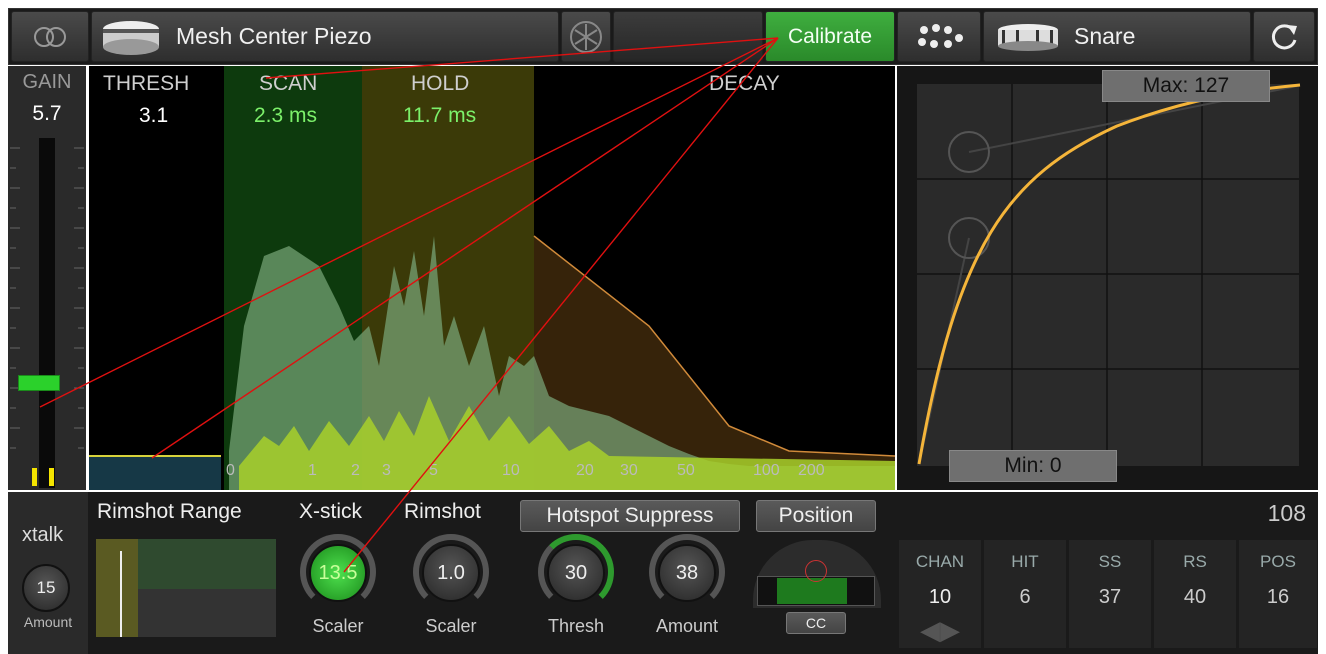 The image size is (1326, 654). I want to click on kit-layout-button, so click(939, 36).